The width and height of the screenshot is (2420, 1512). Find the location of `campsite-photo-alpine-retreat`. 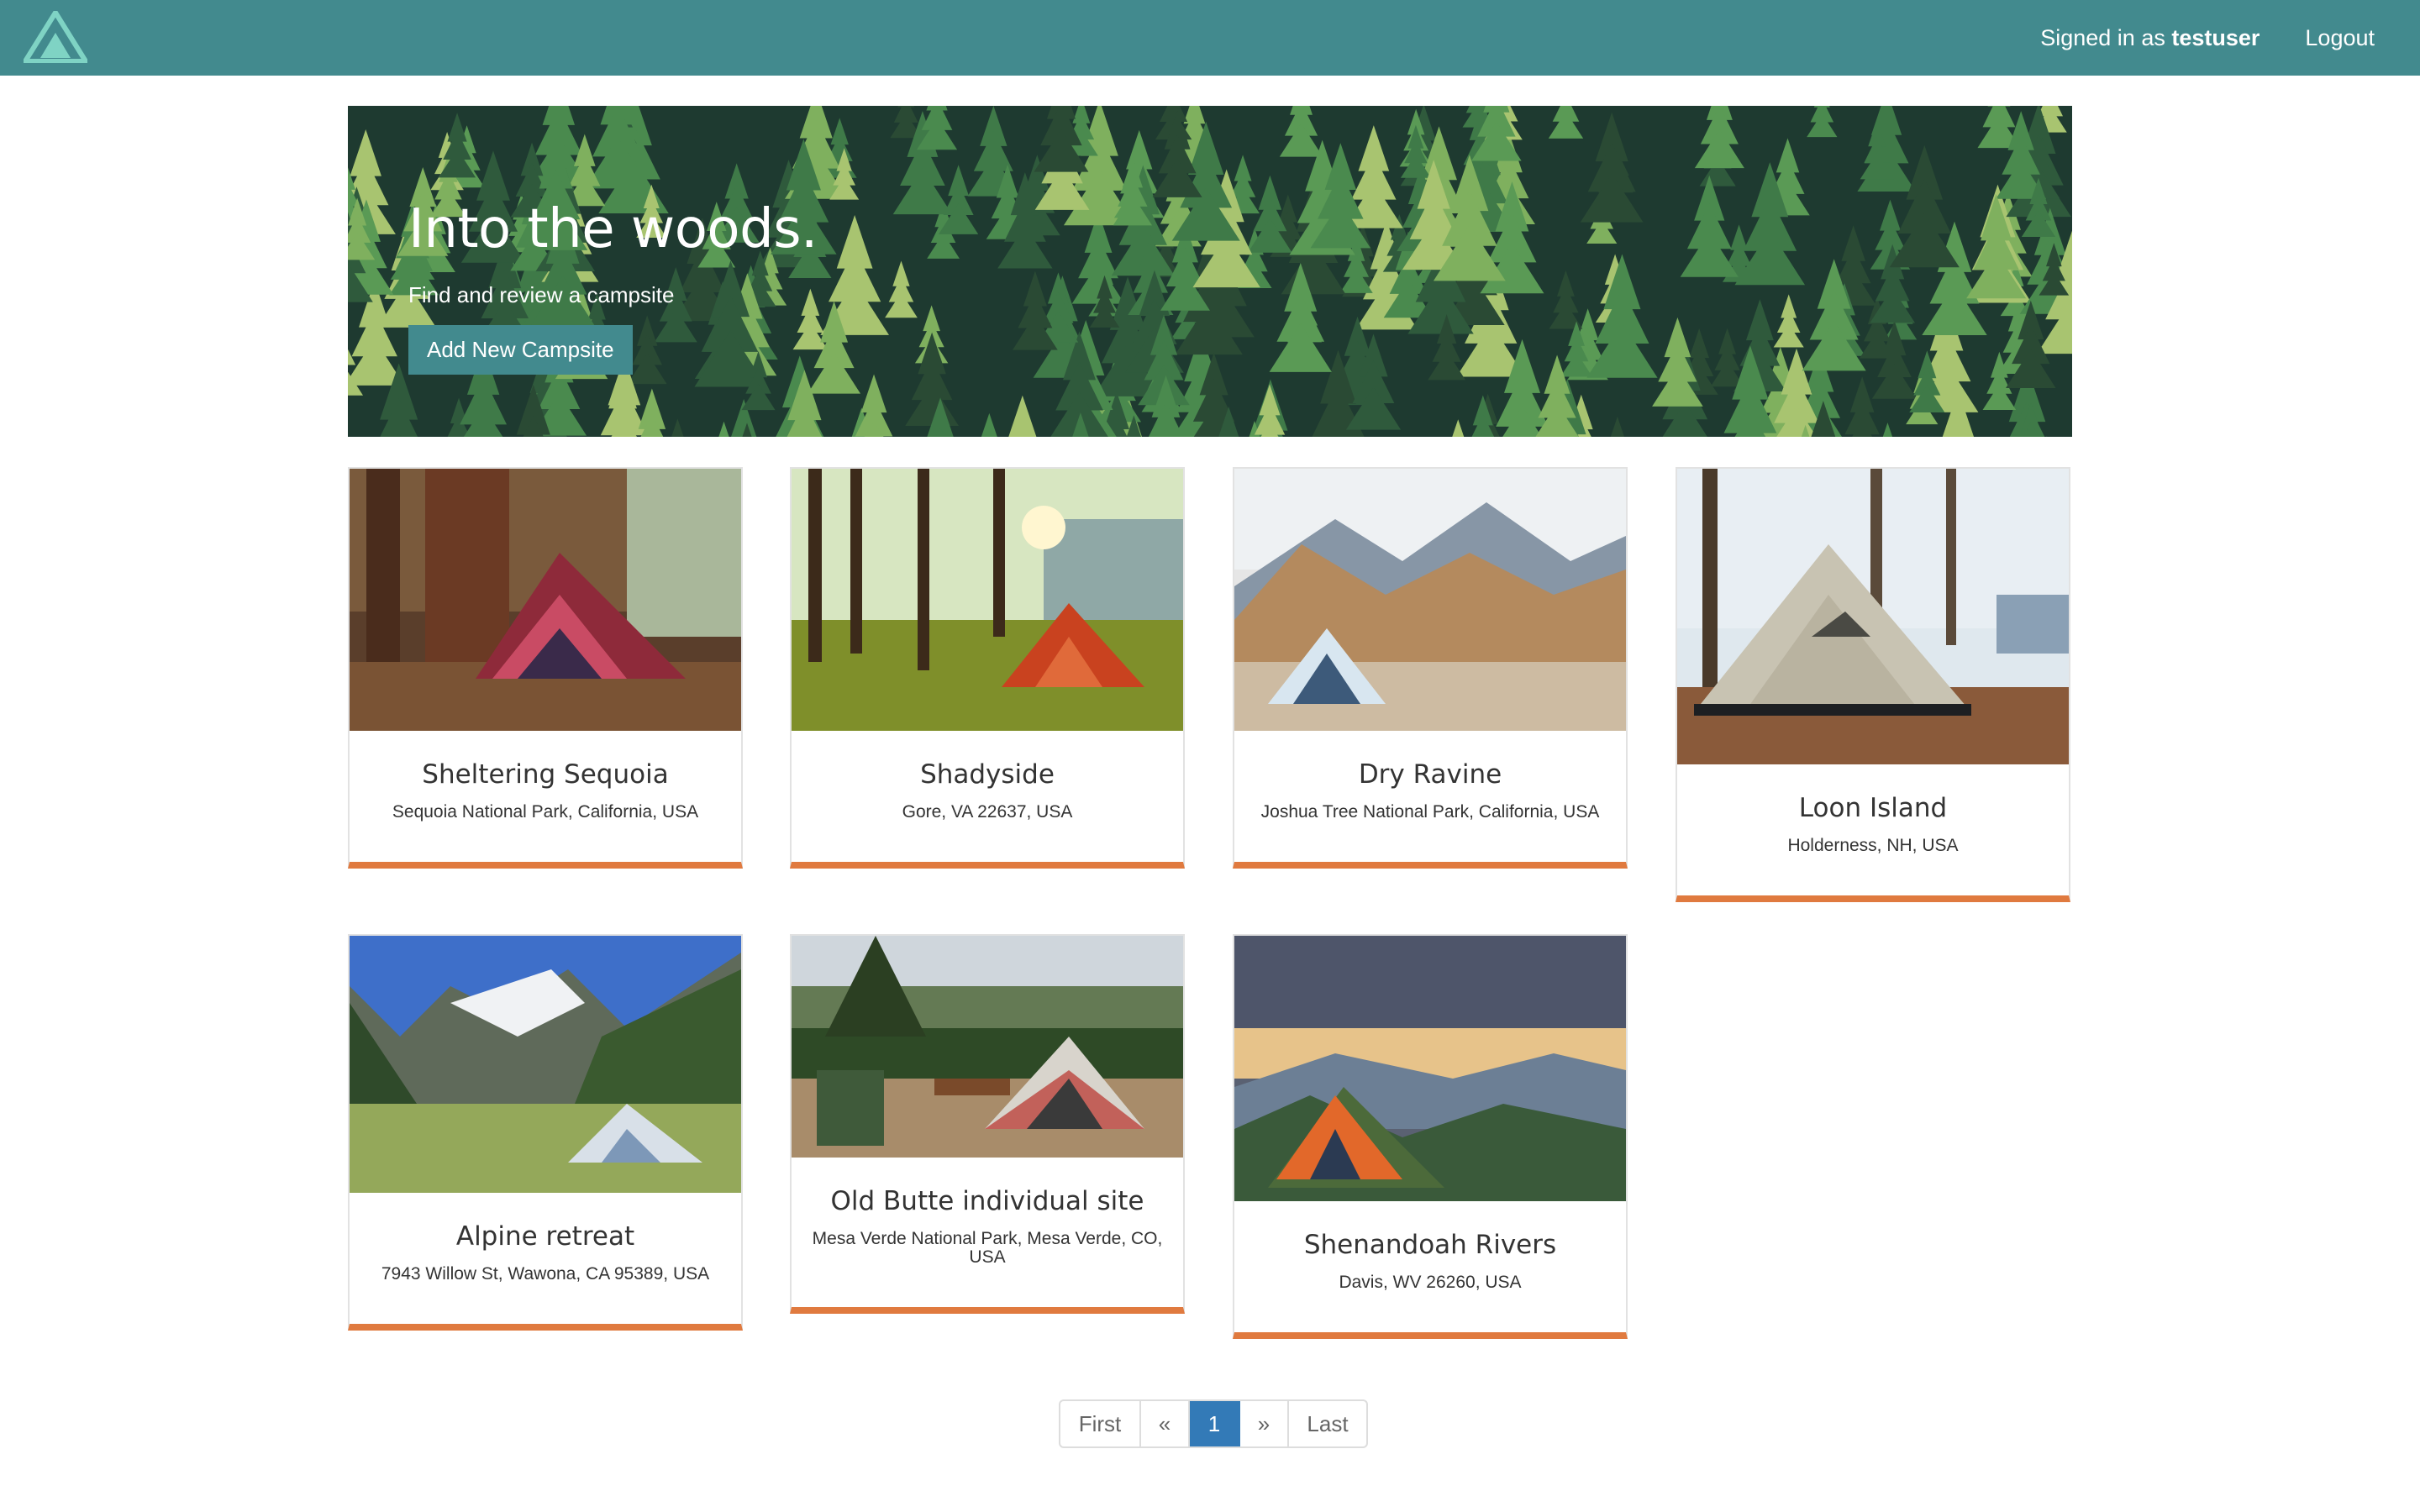

campsite-photo-alpine-retreat is located at coordinates (545, 1064).